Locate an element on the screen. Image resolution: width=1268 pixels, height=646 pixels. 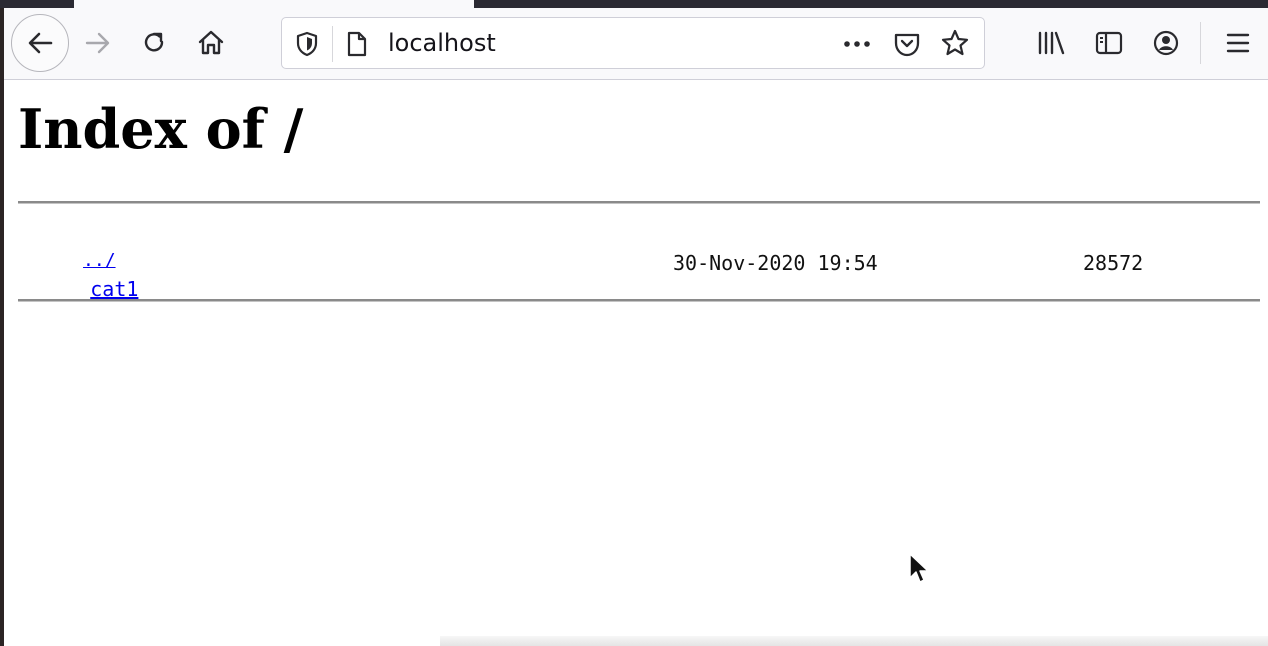
forward-arrow-icon is located at coordinates (97, 43).